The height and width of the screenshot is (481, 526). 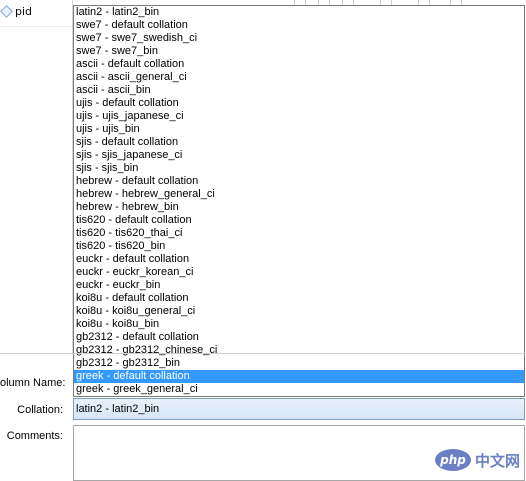 What do you see at coordinates (299, 207) in the screenshot?
I see `dropdown-option: hebrew - hebrew_bin` at bounding box center [299, 207].